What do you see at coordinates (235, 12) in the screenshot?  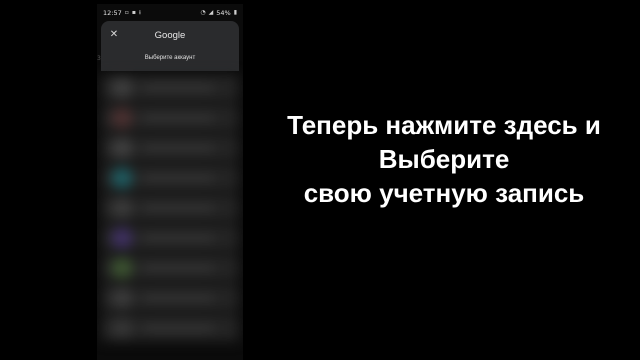 I see `battery-icon: ▮` at bounding box center [235, 12].